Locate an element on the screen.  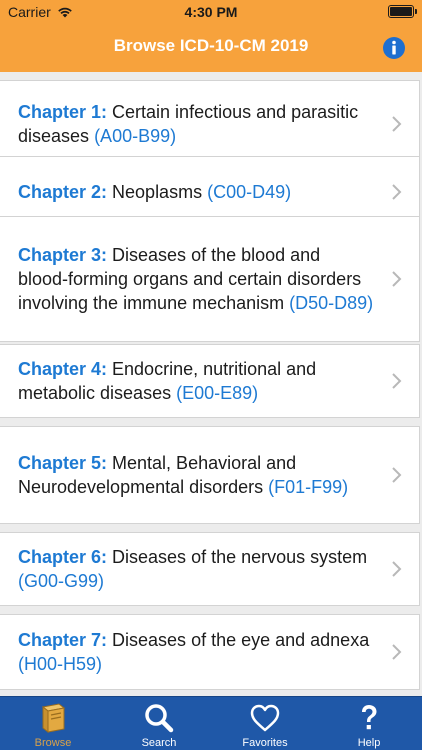
chapter-code: (H00-H59) is located at coordinates (60, 664).